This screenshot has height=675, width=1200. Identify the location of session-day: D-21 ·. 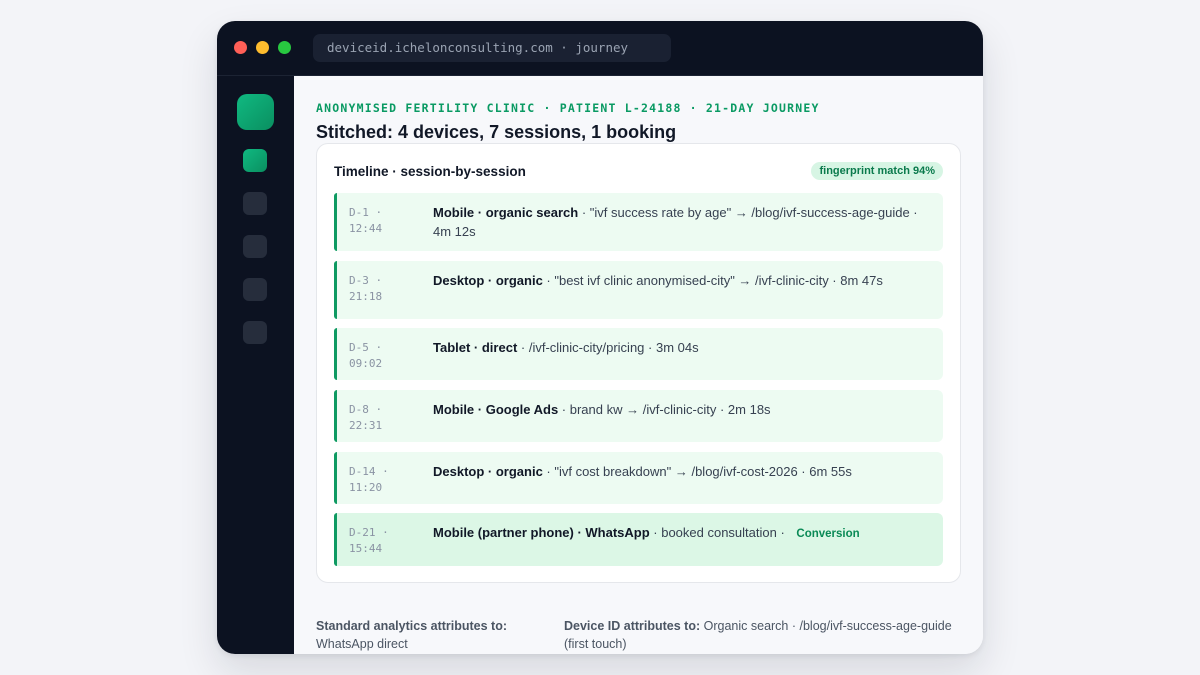
(369, 532).